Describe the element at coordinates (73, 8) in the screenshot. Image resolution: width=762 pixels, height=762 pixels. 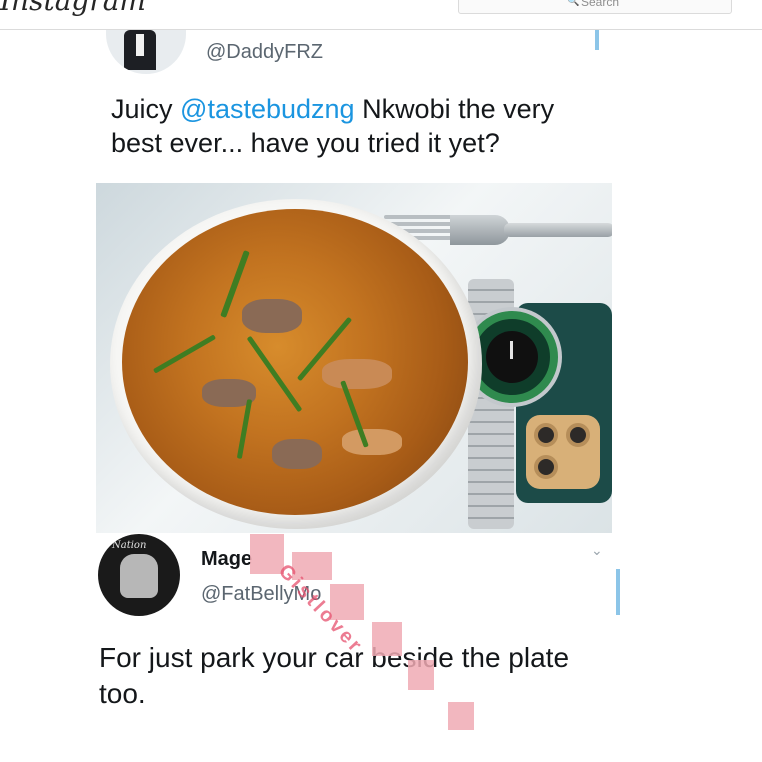
I see `instagram-logo: Instagram` at that location.